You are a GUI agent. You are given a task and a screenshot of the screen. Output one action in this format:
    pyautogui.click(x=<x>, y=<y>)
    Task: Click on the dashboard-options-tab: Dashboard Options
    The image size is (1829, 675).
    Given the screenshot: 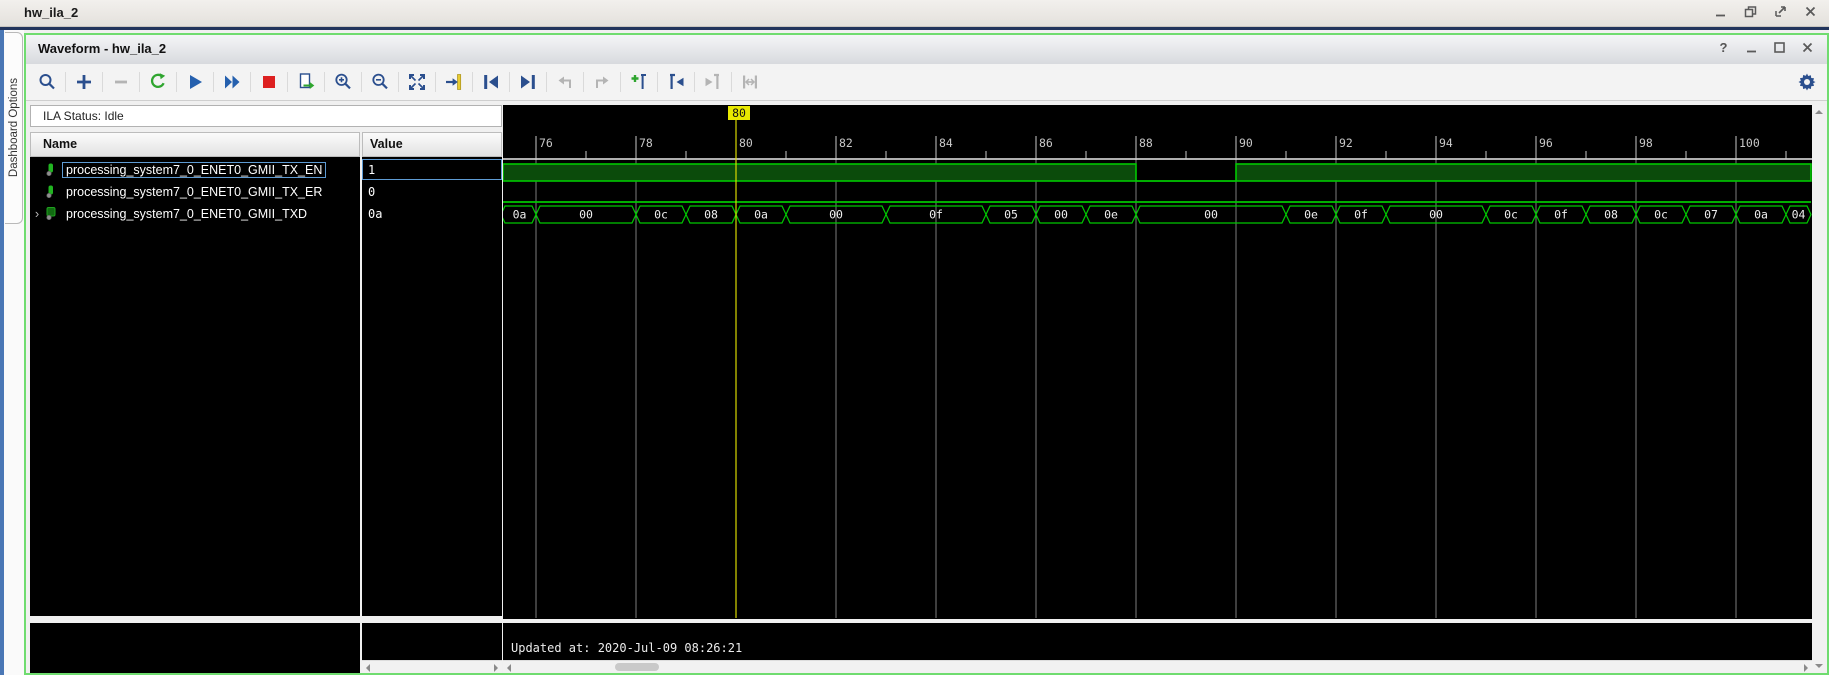 What is the action you would take?
    pyautogui.click(x=14, y=128)
    